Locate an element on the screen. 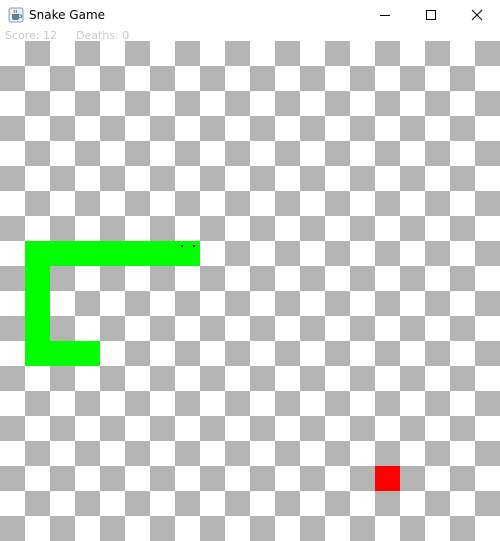  hud: Score: 12 Deaths: 0 is located at coordinates (250, 36).